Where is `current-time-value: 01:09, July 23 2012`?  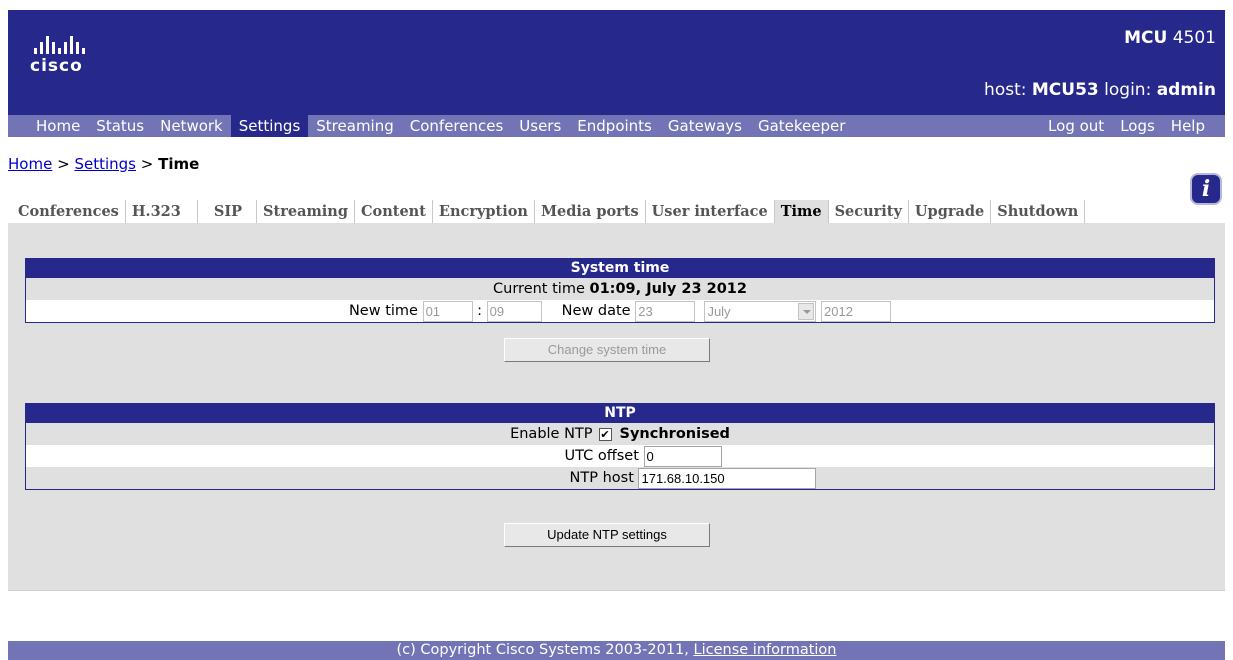 current-time-value: 01:09, July 23 2012 is located at coordinates (668, 289).